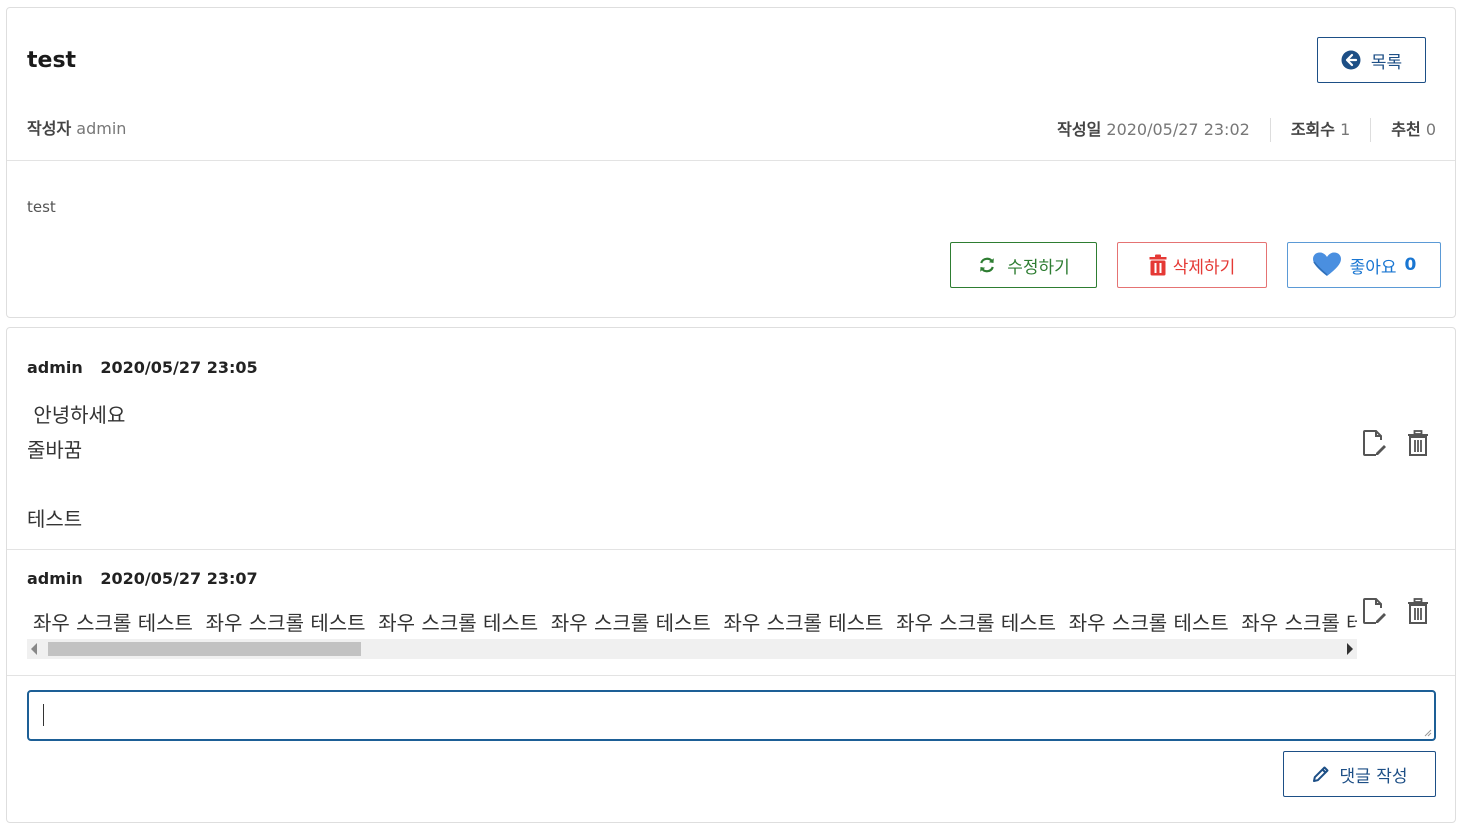 The image size is (1463, 831). I want to click on list-button: 목록, so click(1371, 60).